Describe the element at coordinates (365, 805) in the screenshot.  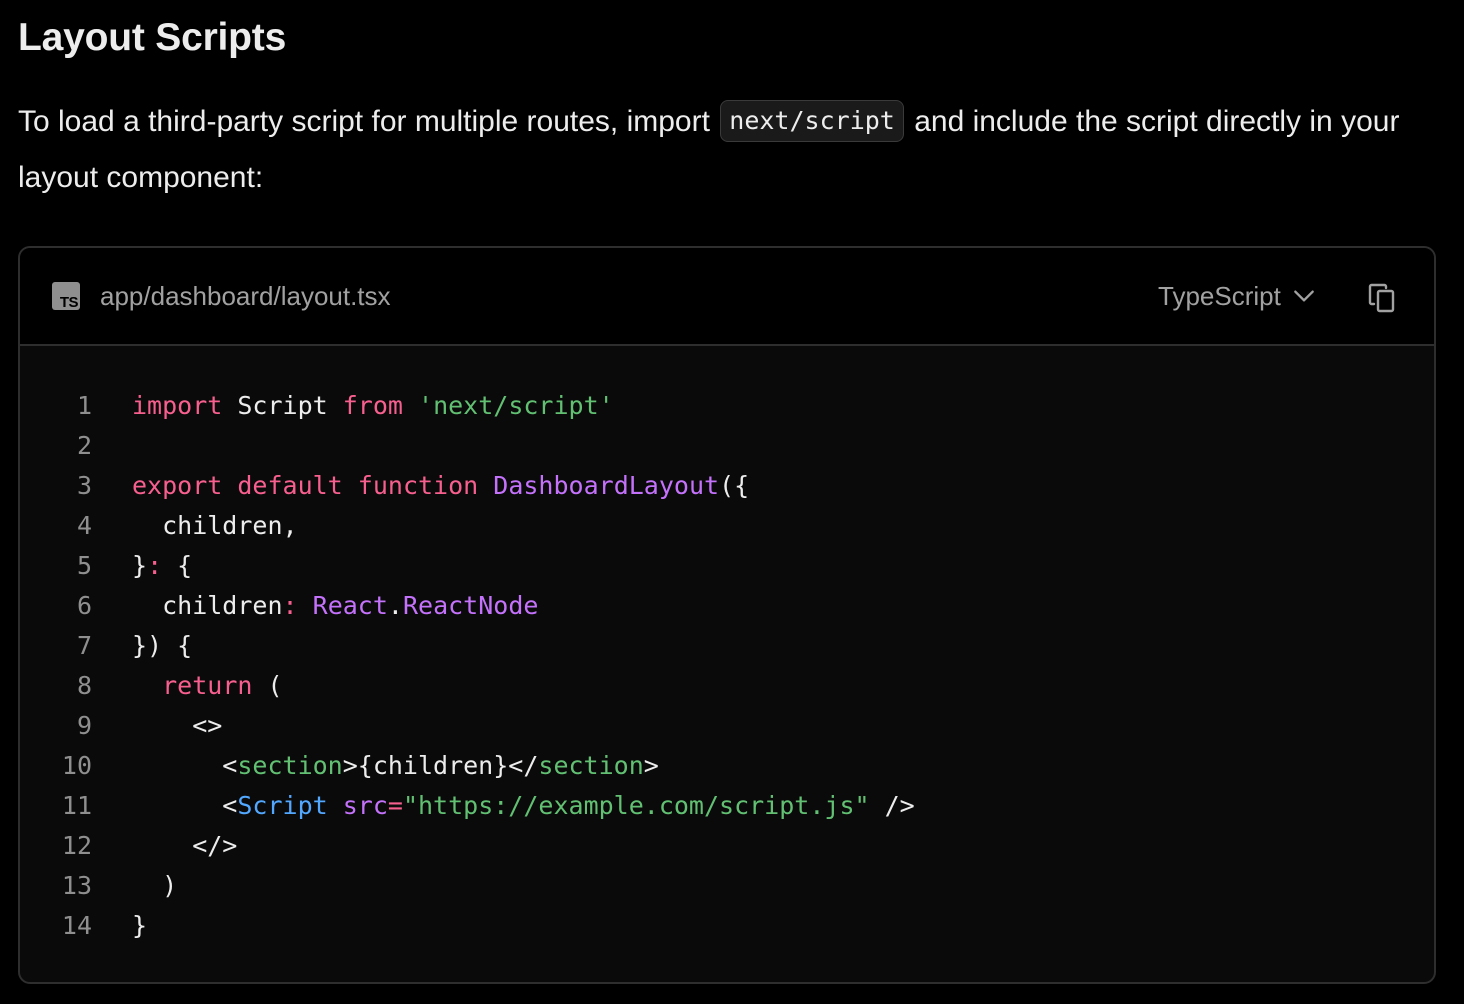
I see `code-token: src` at that location.